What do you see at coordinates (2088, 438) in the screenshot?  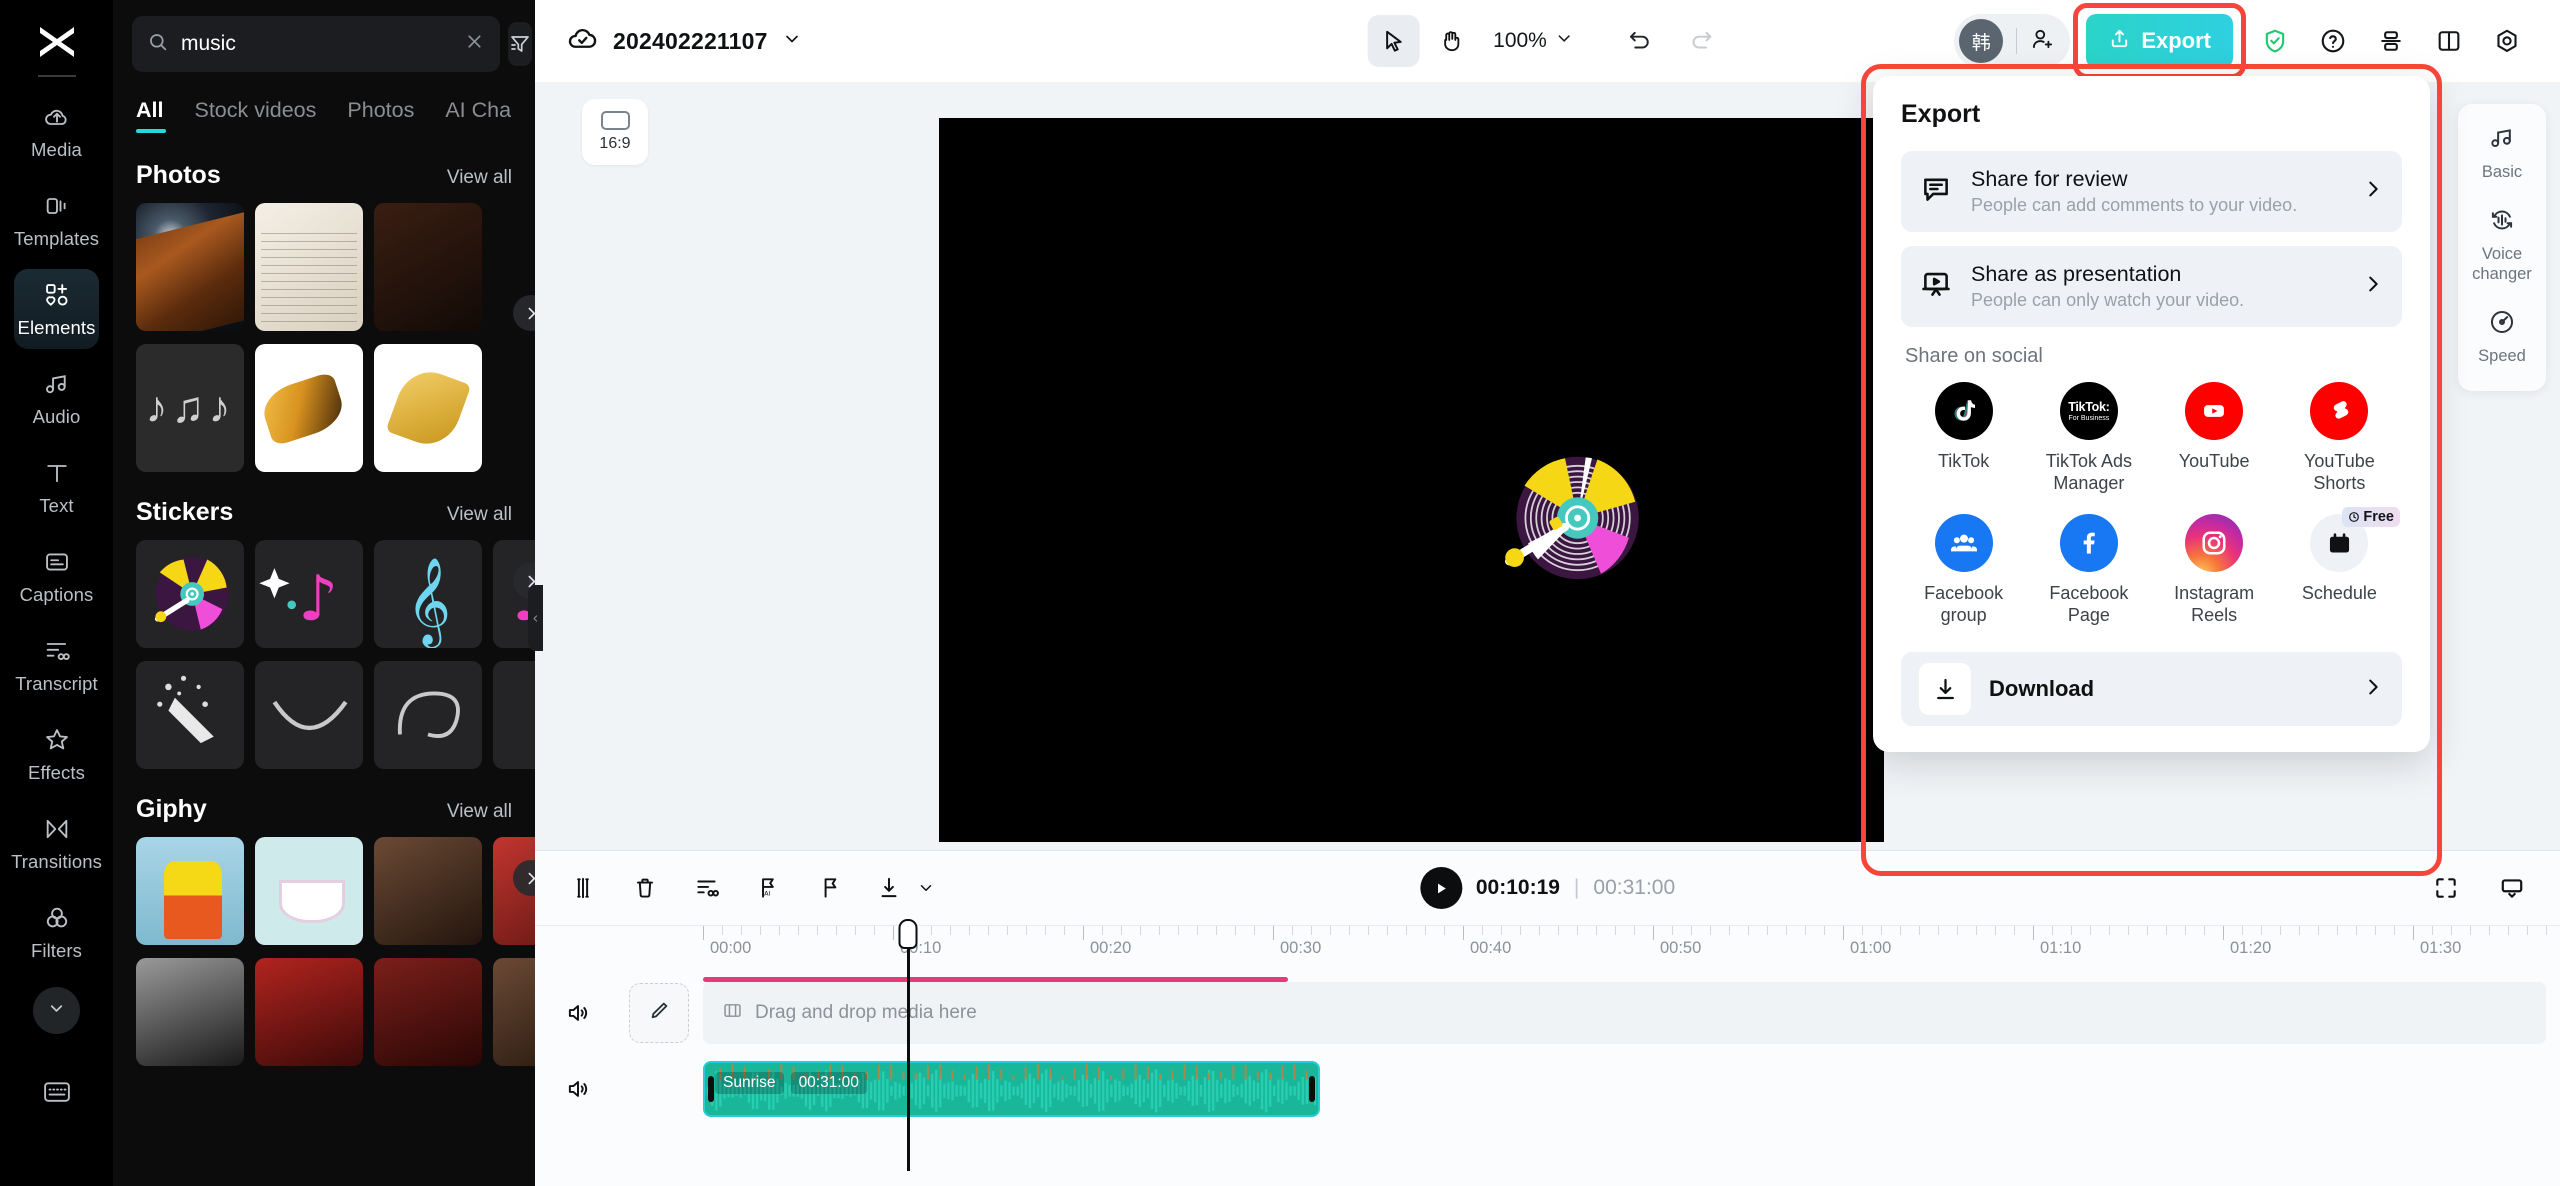 I see `social-tile-tiktok-ads-manager: TikTok: For Business TikTok Ads Manager` at bounding box center [2088, 438].